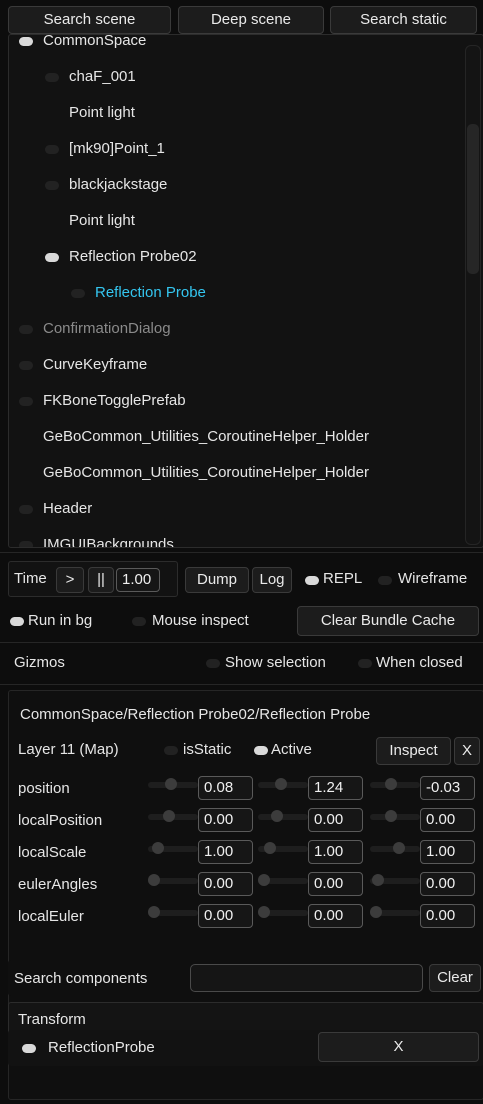 The height and width of the screenshot is (1104, 483). Describe the element at coordinates (217, 580) in the screenshot. I see `dump-button: Dump` at that location.